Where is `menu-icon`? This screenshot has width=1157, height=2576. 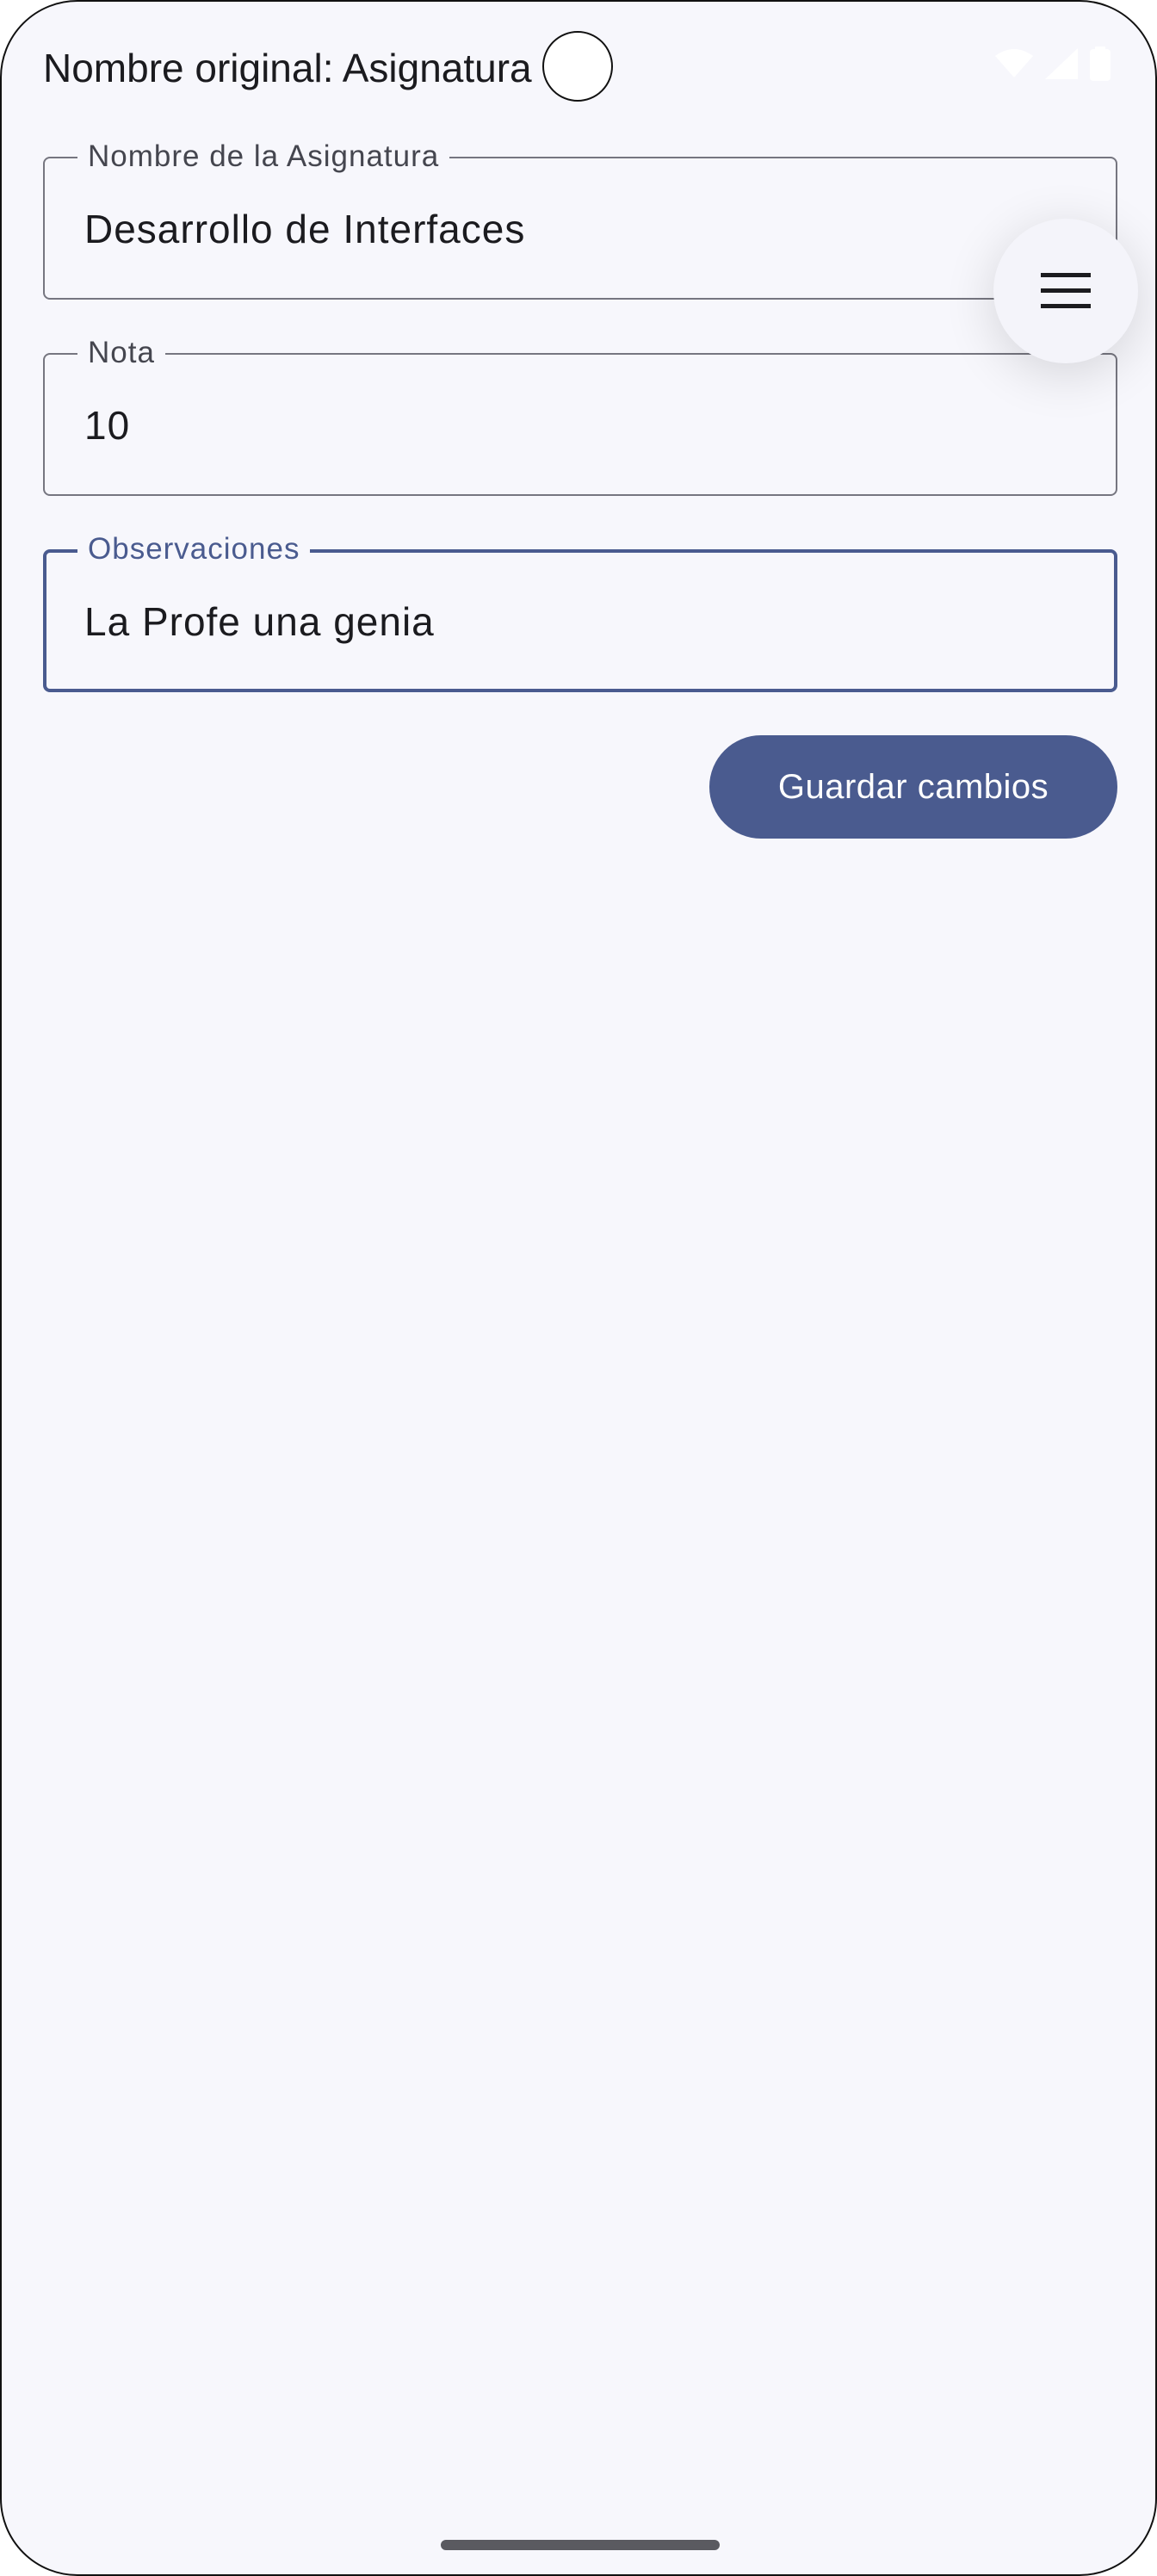 menu-icon is located at coordinates (1066, 291).